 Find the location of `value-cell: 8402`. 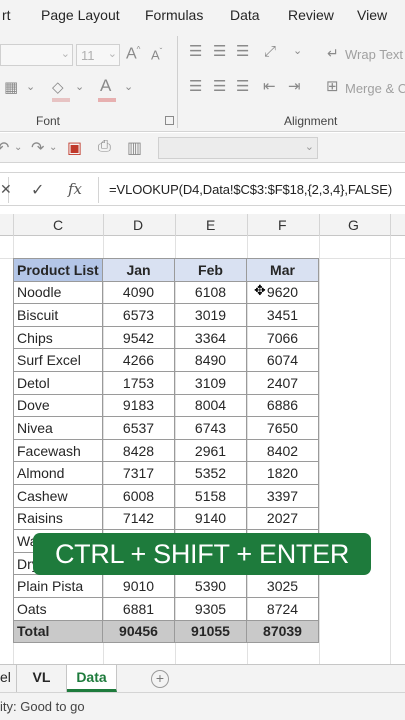

value-cell: 8402 is located at coordinates (282, 450).